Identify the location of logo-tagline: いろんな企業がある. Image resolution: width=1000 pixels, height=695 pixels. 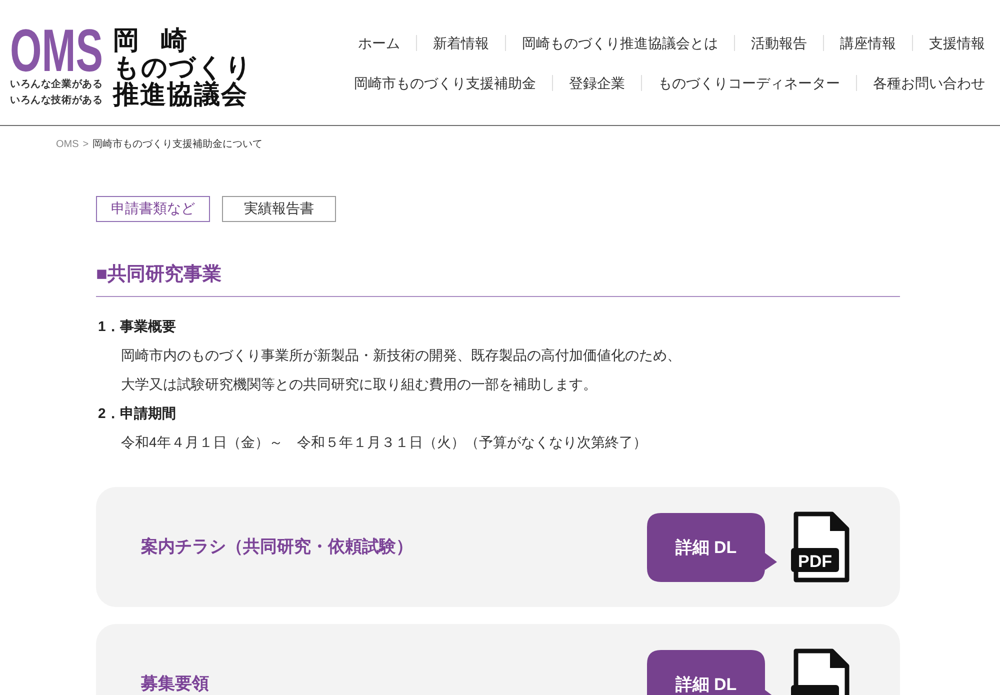
(57, 85).